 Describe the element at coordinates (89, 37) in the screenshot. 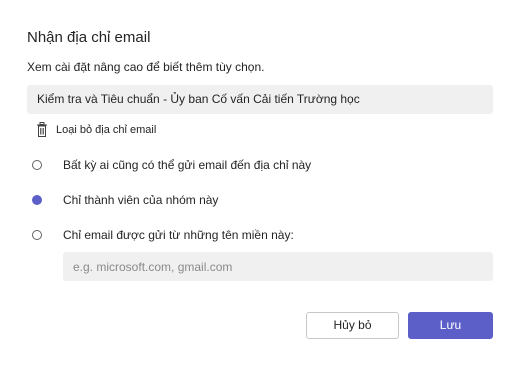

I see `dialog-title: Nhận địa chỉ email` at that location.